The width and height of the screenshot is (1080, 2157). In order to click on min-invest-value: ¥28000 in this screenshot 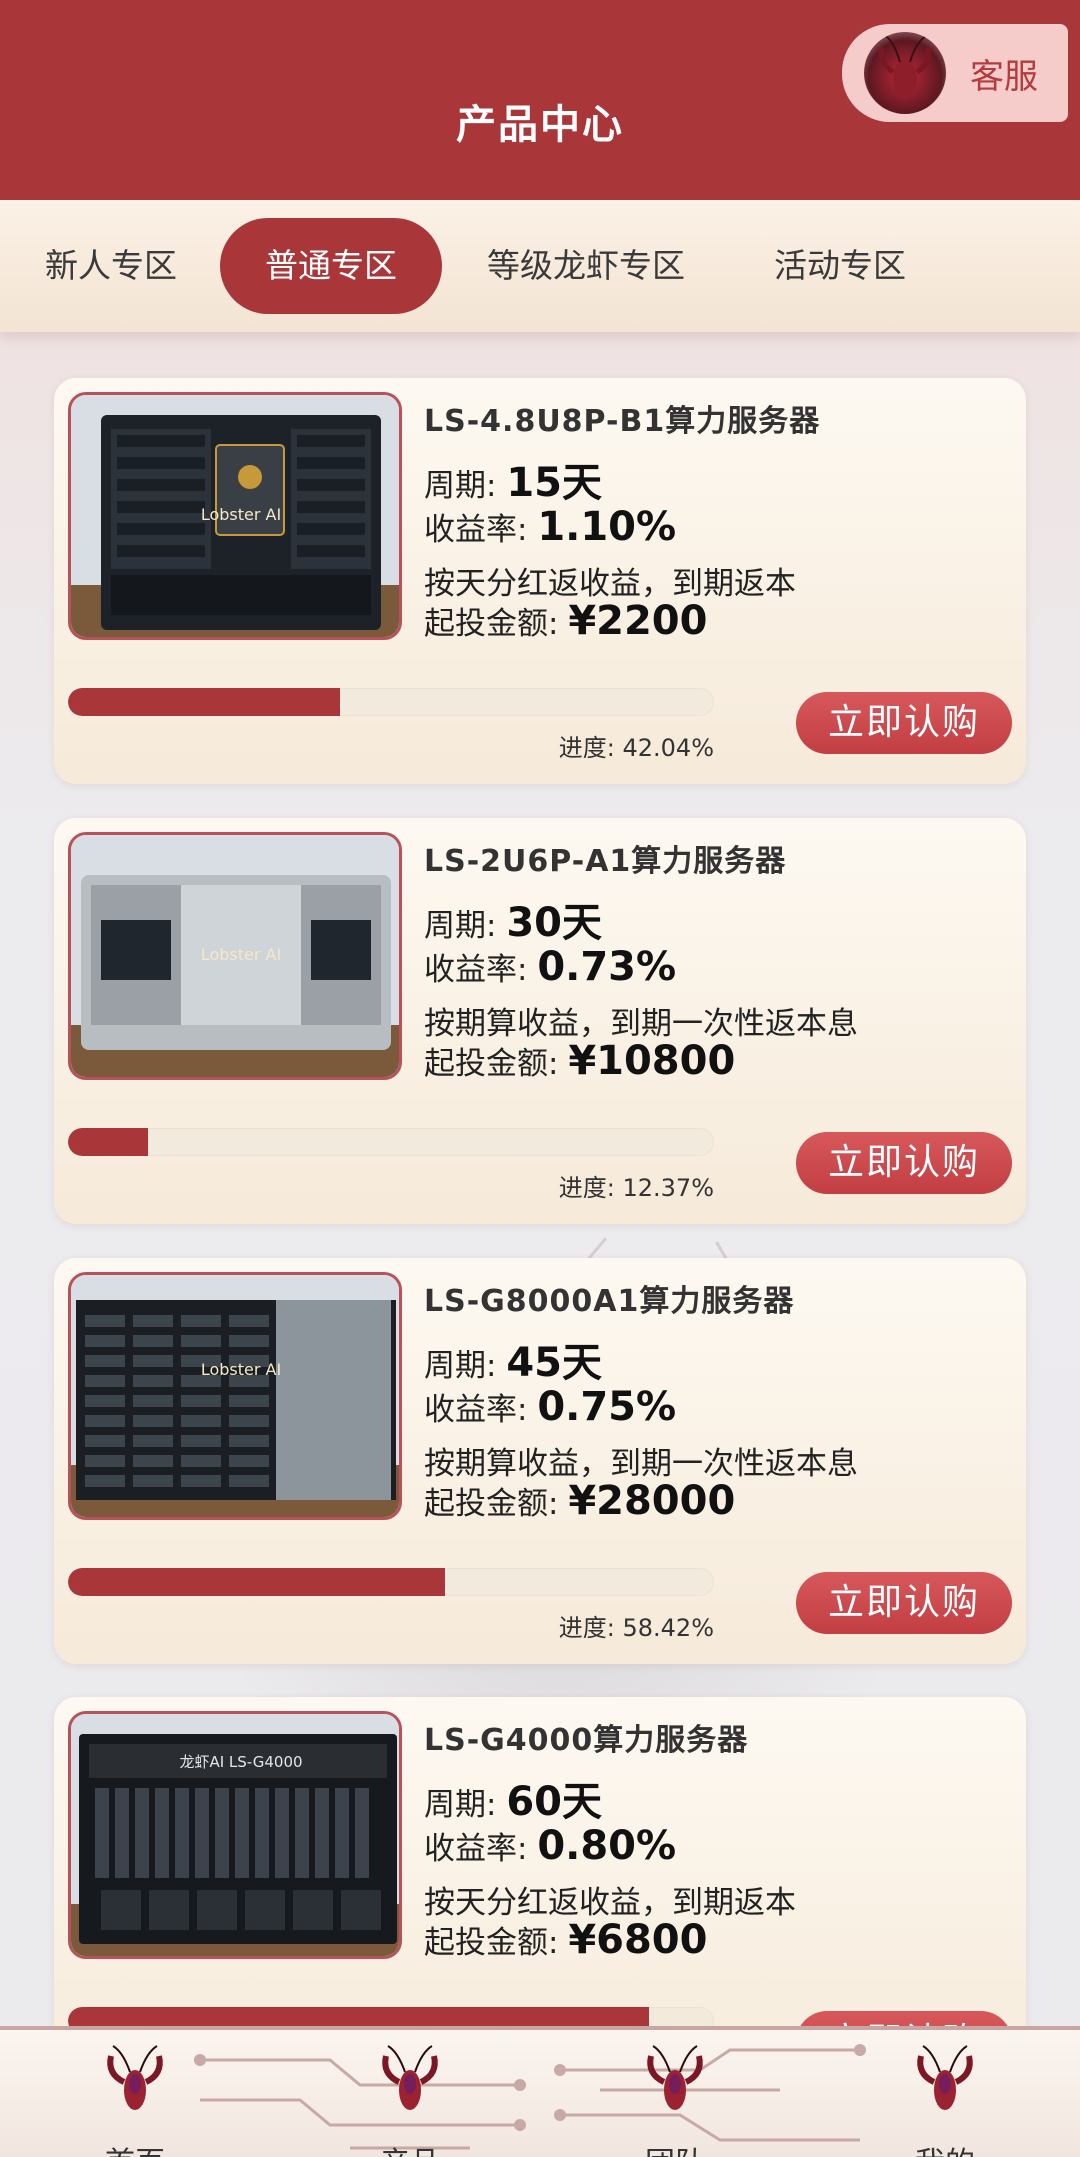, I will do `click(652, 1501)`.